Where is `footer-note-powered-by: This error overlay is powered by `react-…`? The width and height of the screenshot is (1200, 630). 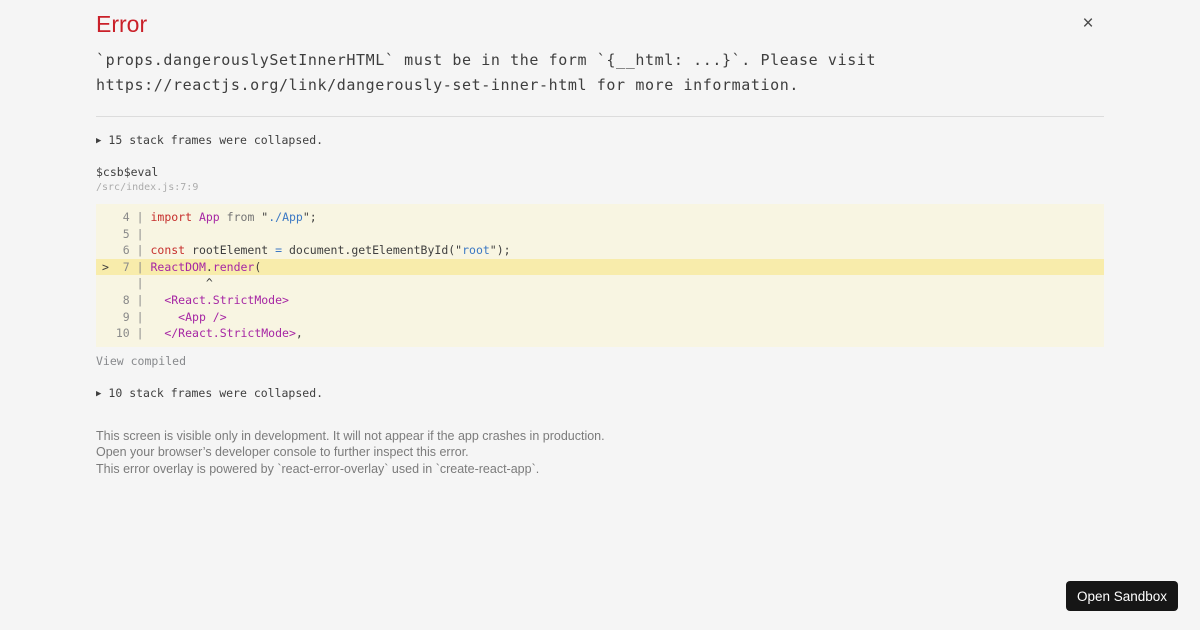 footer-note-powered-by: This error overlay is powered by `react-… is located at coordinates (318, 468).